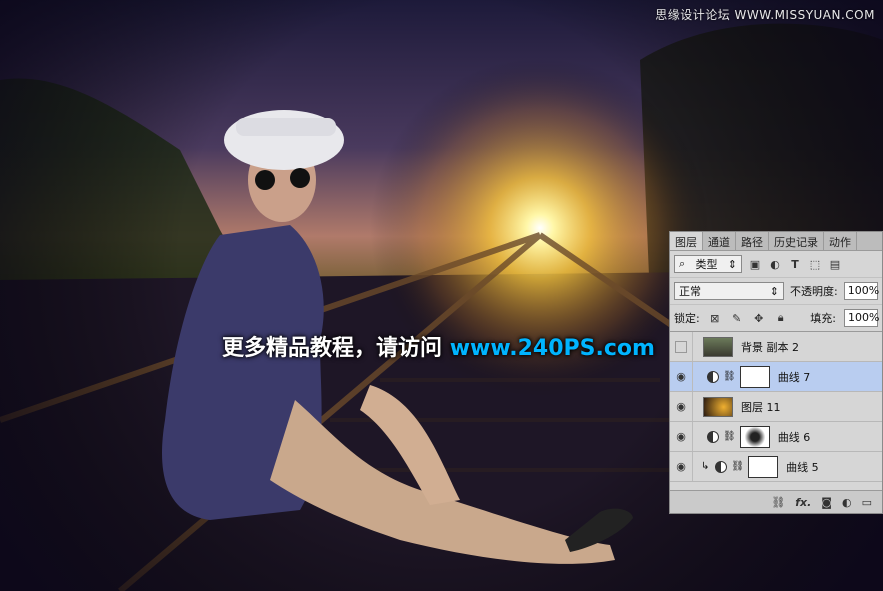 The width and height of the screenshot is (883, 591). I want to click on smart-object-filter-icon: ▤, so click(835, 264).